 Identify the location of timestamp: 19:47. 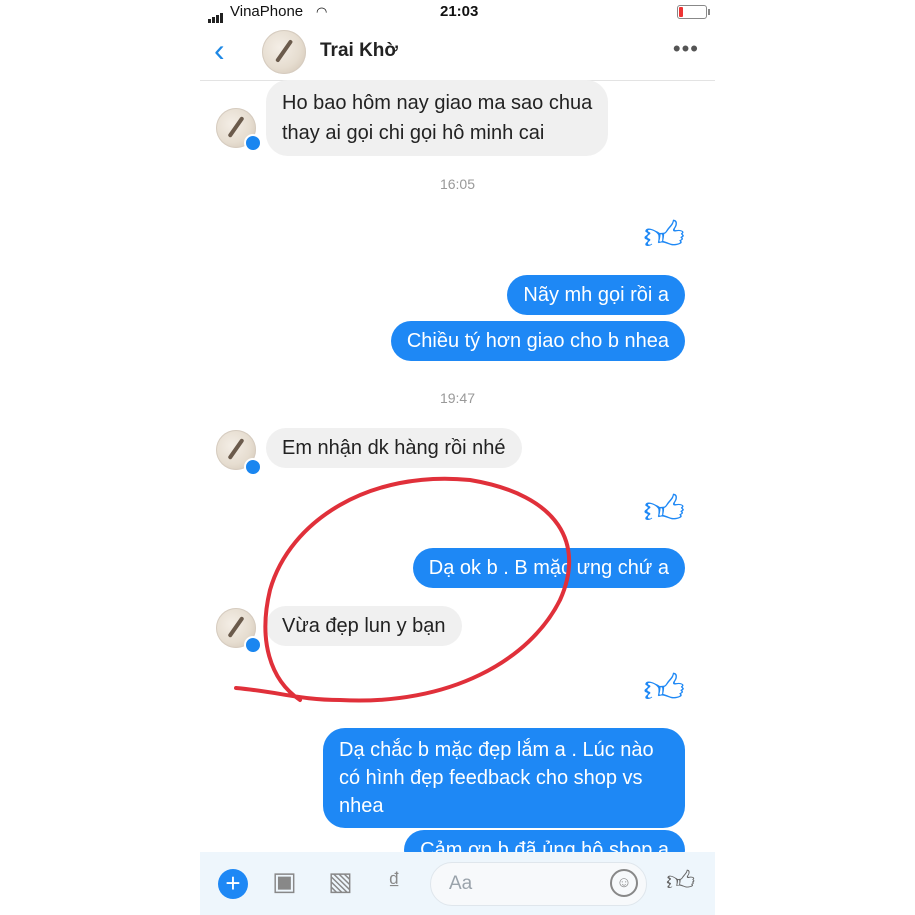
(457, 398).